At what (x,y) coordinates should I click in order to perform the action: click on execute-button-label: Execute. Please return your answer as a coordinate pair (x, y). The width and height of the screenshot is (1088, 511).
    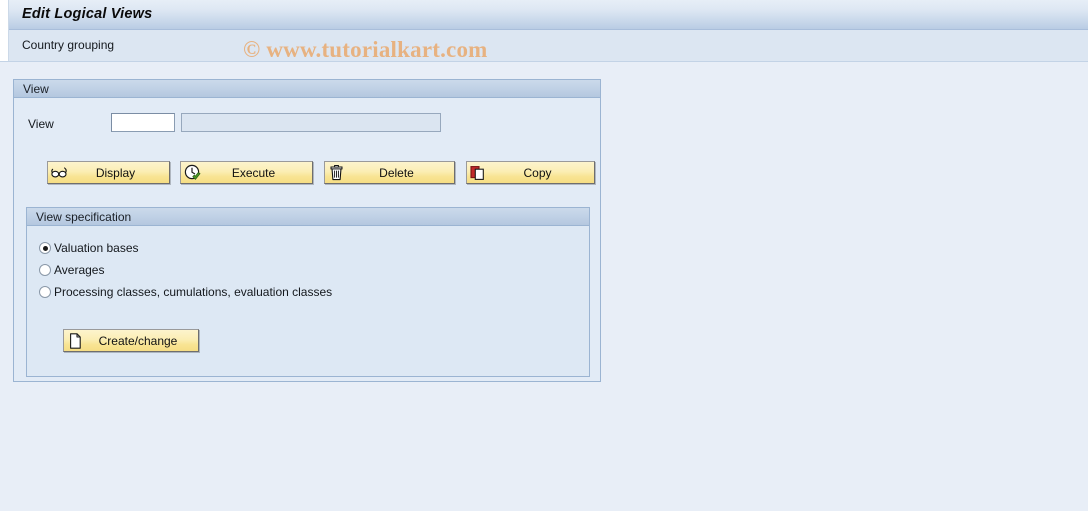
    Looking at the image, I should click on (253, 172).